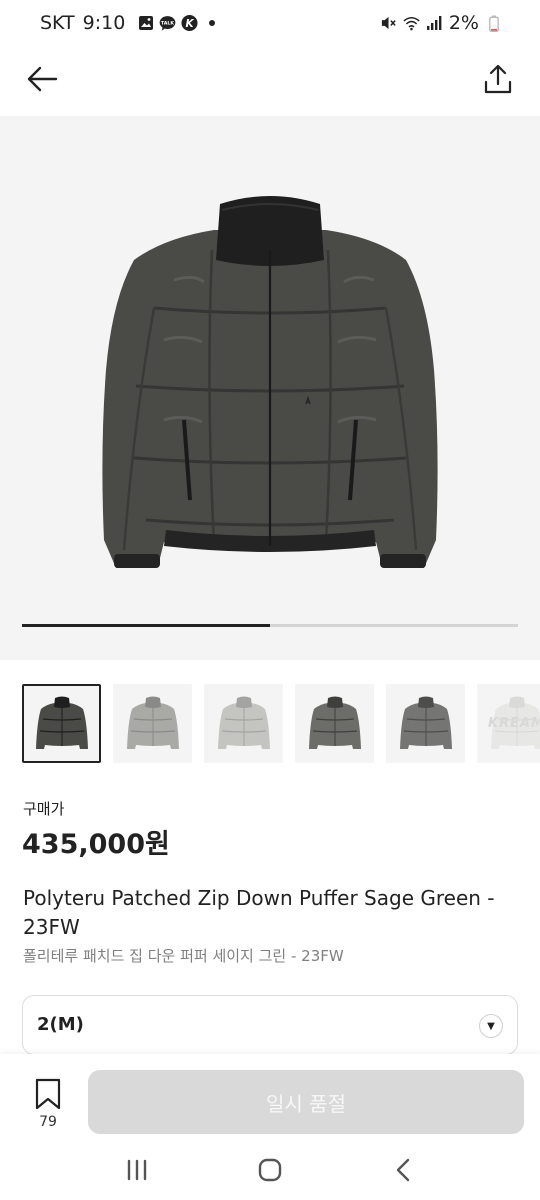  Describe the element at coordinates (514, 723) in the screenshot. I see `kream-watermark: KREAM` at that location.